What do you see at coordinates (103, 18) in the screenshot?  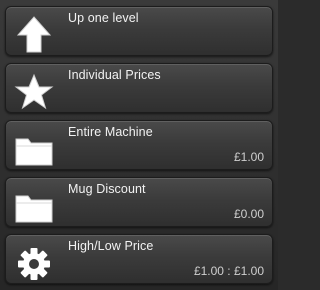 I see `menu-item-label: Up one level` at bounding box center [103, 18].